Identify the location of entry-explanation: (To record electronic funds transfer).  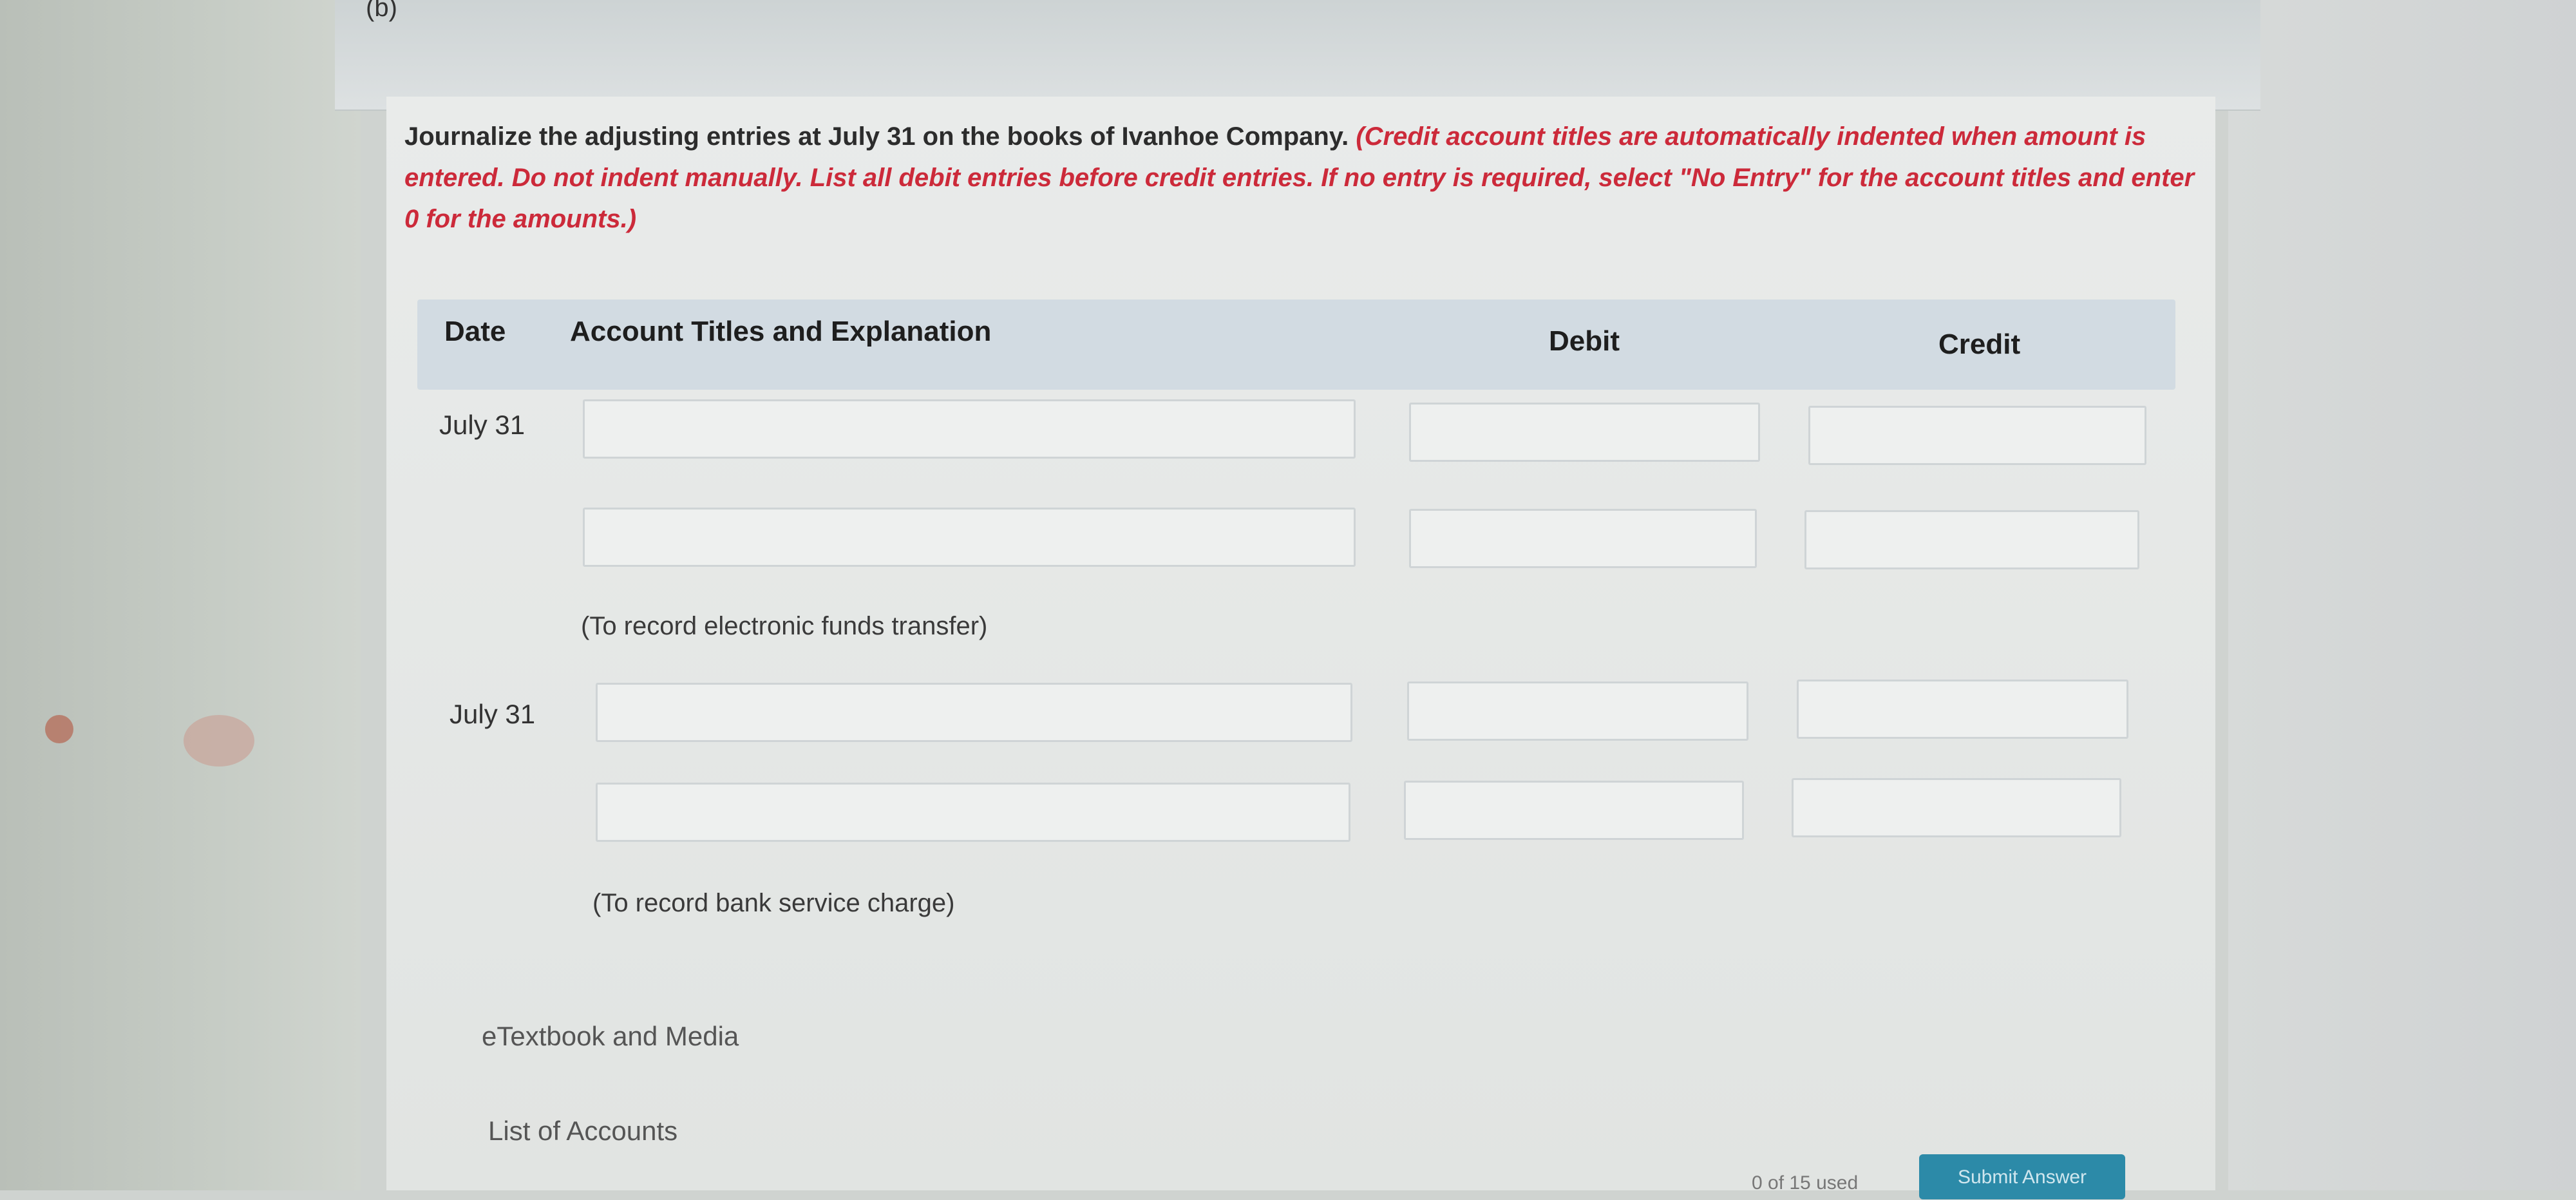
(784, 626).